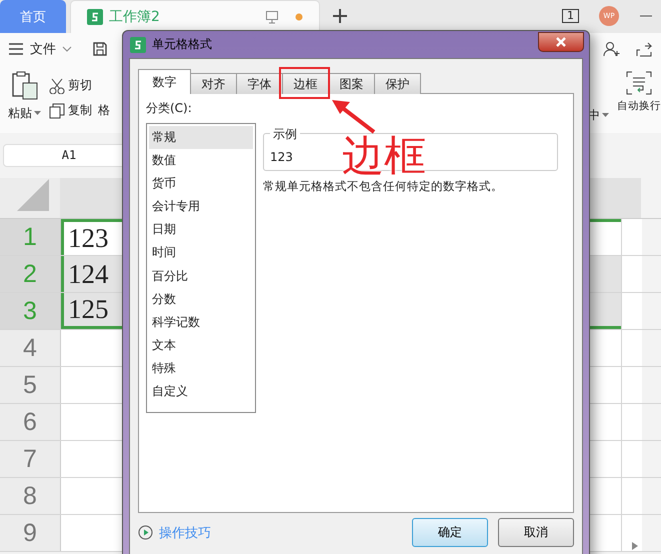 The width and height of the screenshot is (661, 554). What do you see at coordinates (285, 134) in the screenshot?
I see `sample-label: 示例` at bounding box center [285, 134].